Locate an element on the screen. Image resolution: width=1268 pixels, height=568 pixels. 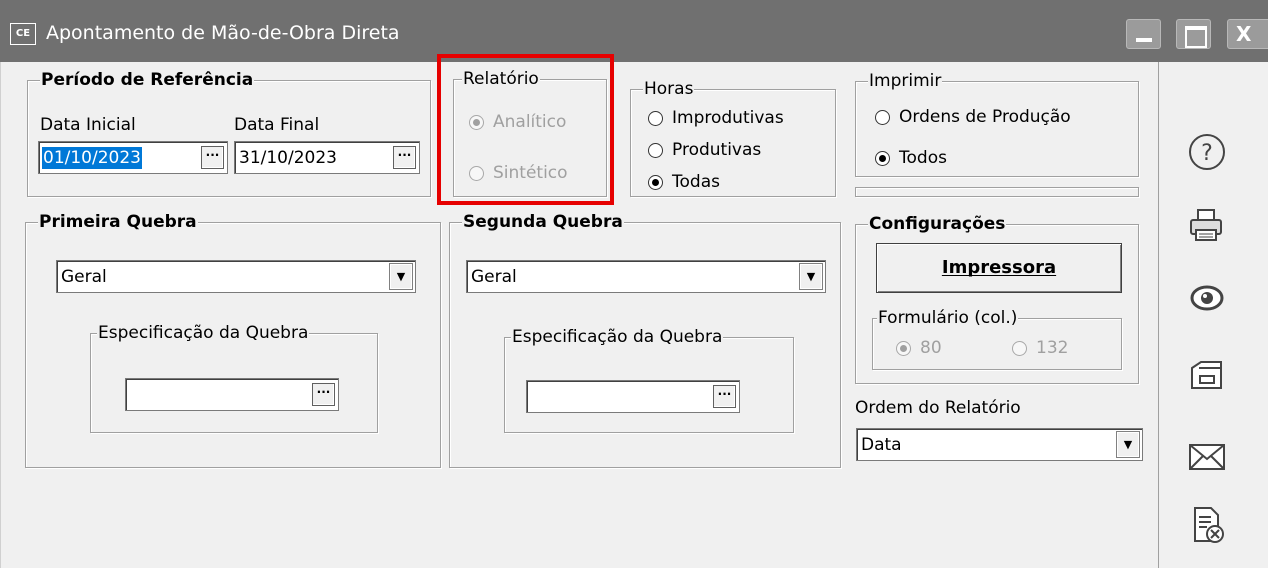
radio-132: 132 is located at coordinates (1040, 348).